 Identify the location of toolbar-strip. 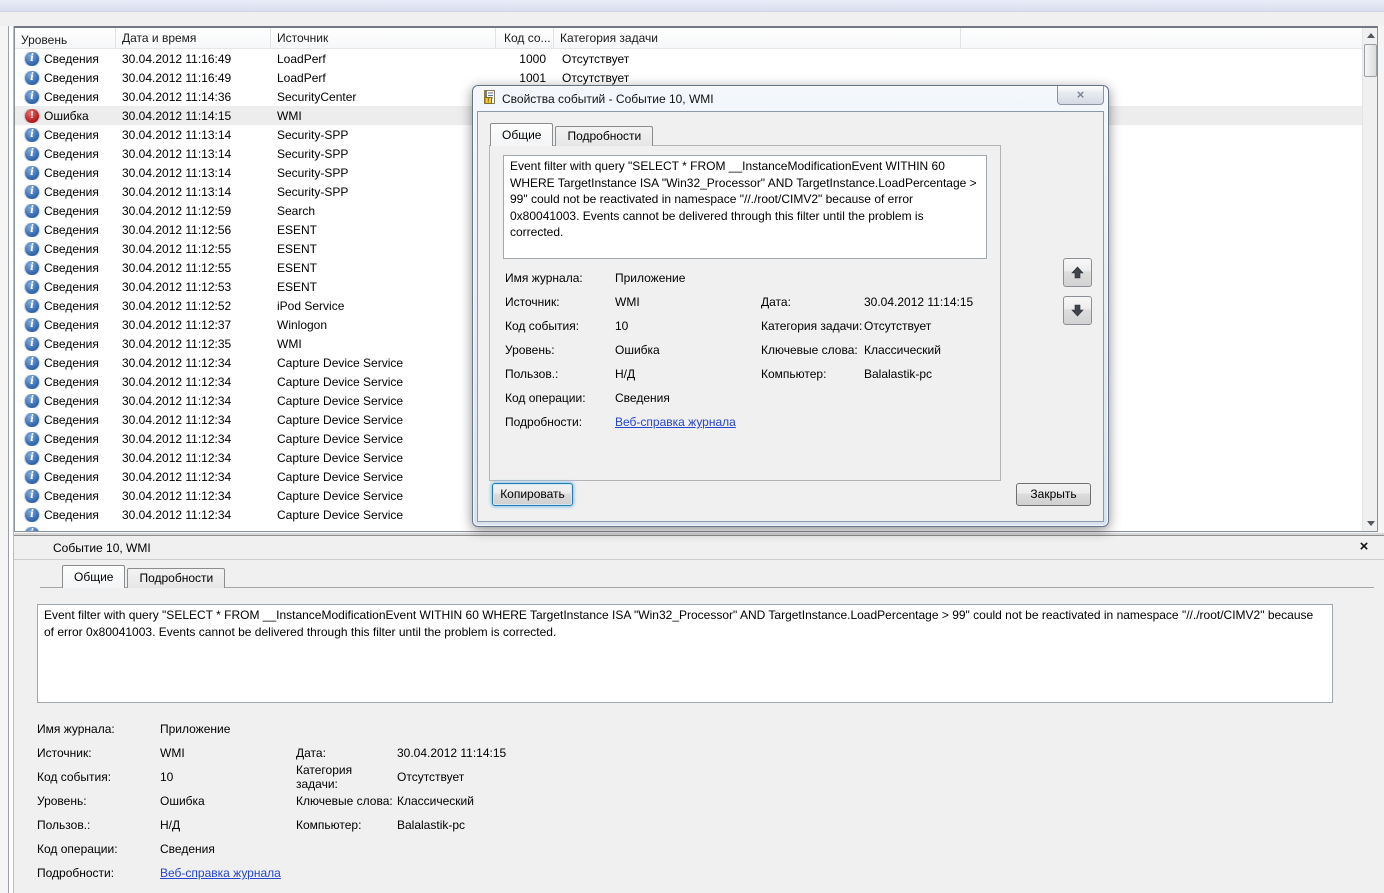
(692, 19).